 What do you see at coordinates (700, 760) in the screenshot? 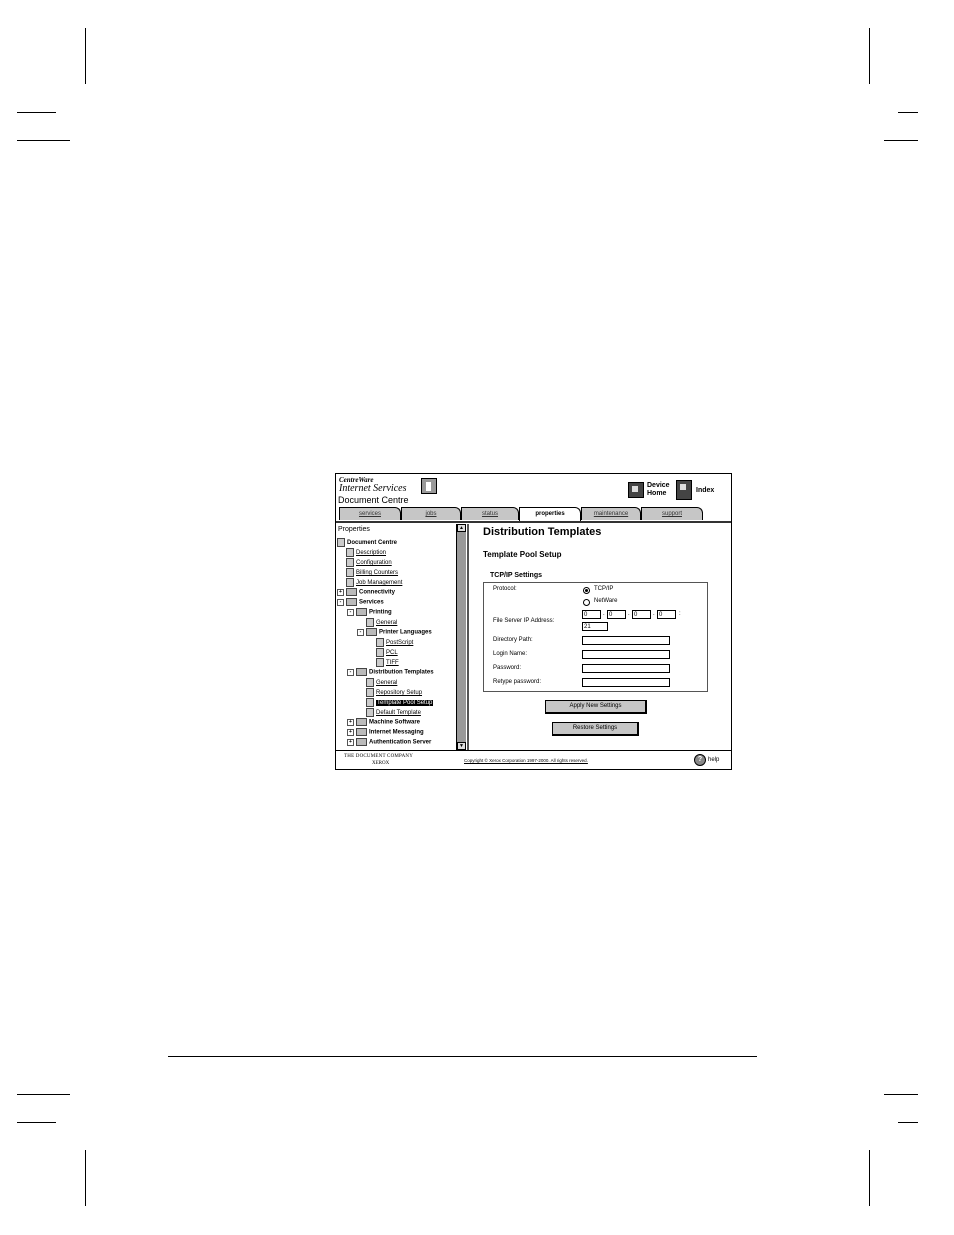
I see `help-icon: ?` at bounding box center [700, 760].